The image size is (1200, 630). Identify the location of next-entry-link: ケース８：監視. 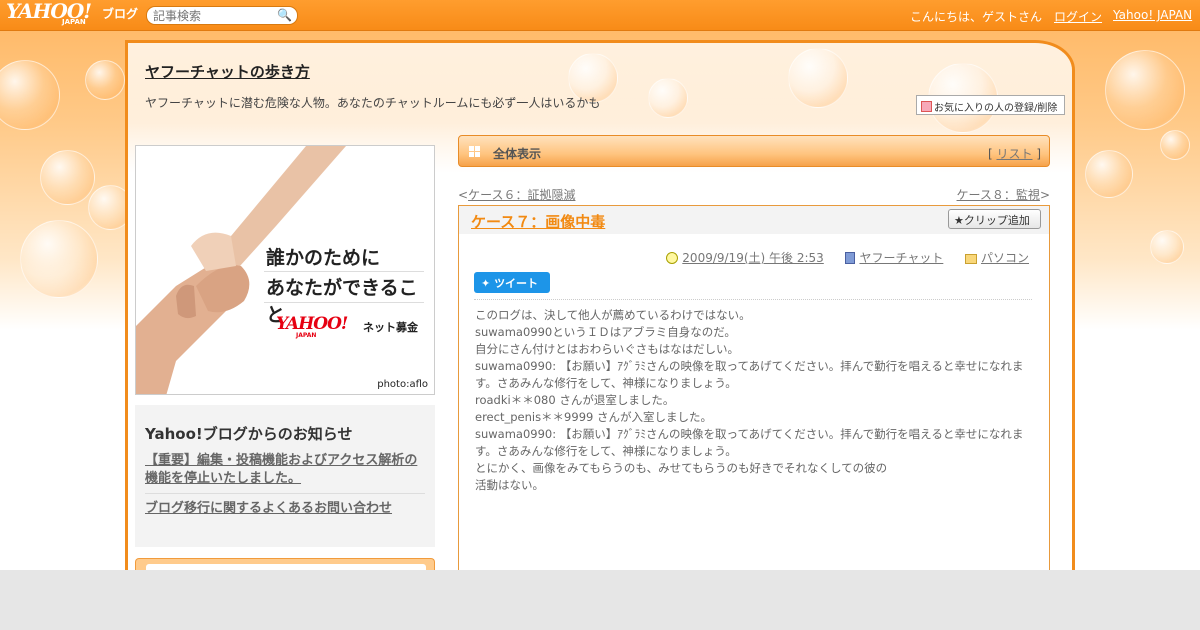
(998, 195).